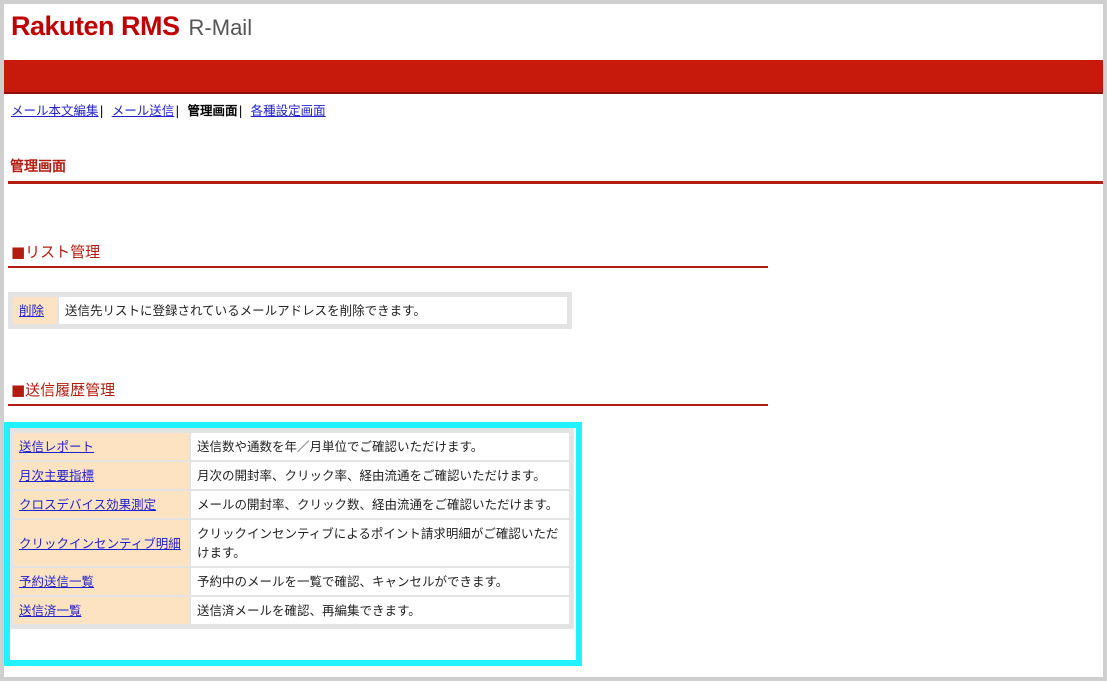 The height and width of the screenshot is (681, 1107). I want to click on top-nav: メール本文編集| メール送信| 管理画面| 各種設定画面, so click(168, 109).